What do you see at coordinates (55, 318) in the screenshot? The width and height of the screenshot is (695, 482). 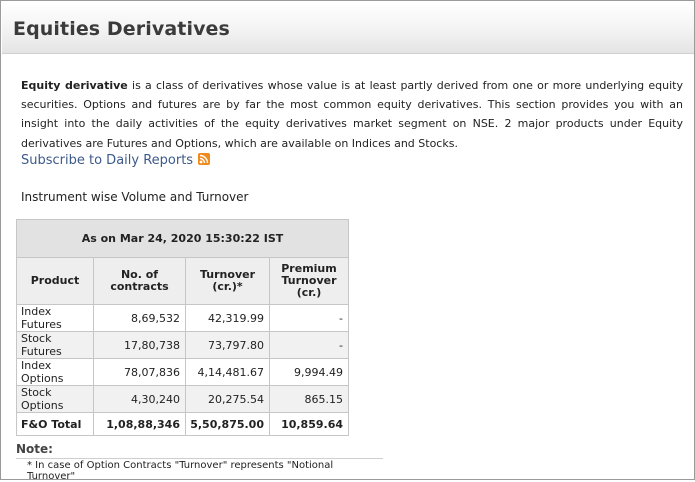 I see `cell-product: Index Futures` at bounding box center [55, 318].